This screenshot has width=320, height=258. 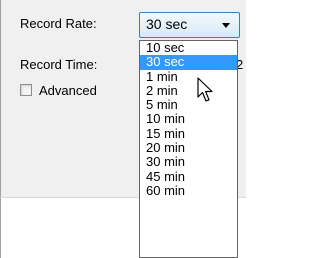 What do you see at coordinates (188, 162) in the screenshot?
I see `dropdown-option: 30 min` at bounding box center [188, 162].